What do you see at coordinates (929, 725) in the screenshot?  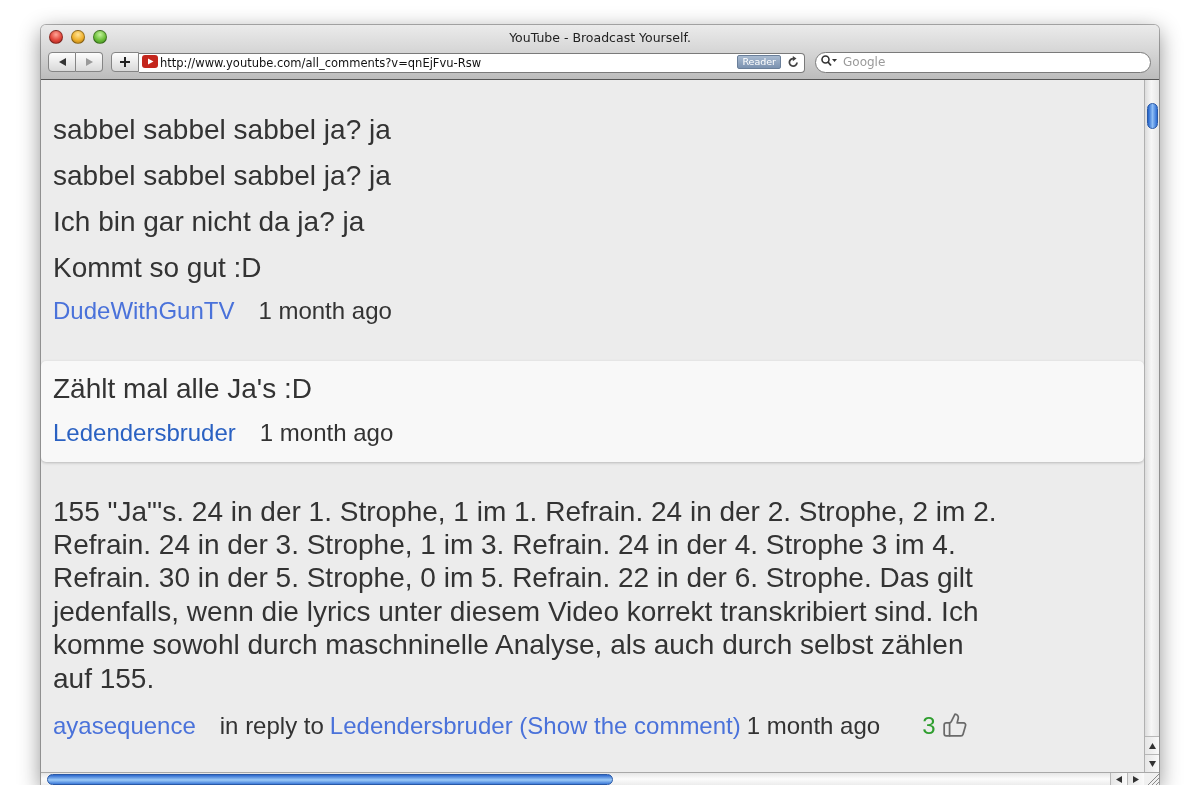 I see `like-count: 3` at bounding box center [929, 725].